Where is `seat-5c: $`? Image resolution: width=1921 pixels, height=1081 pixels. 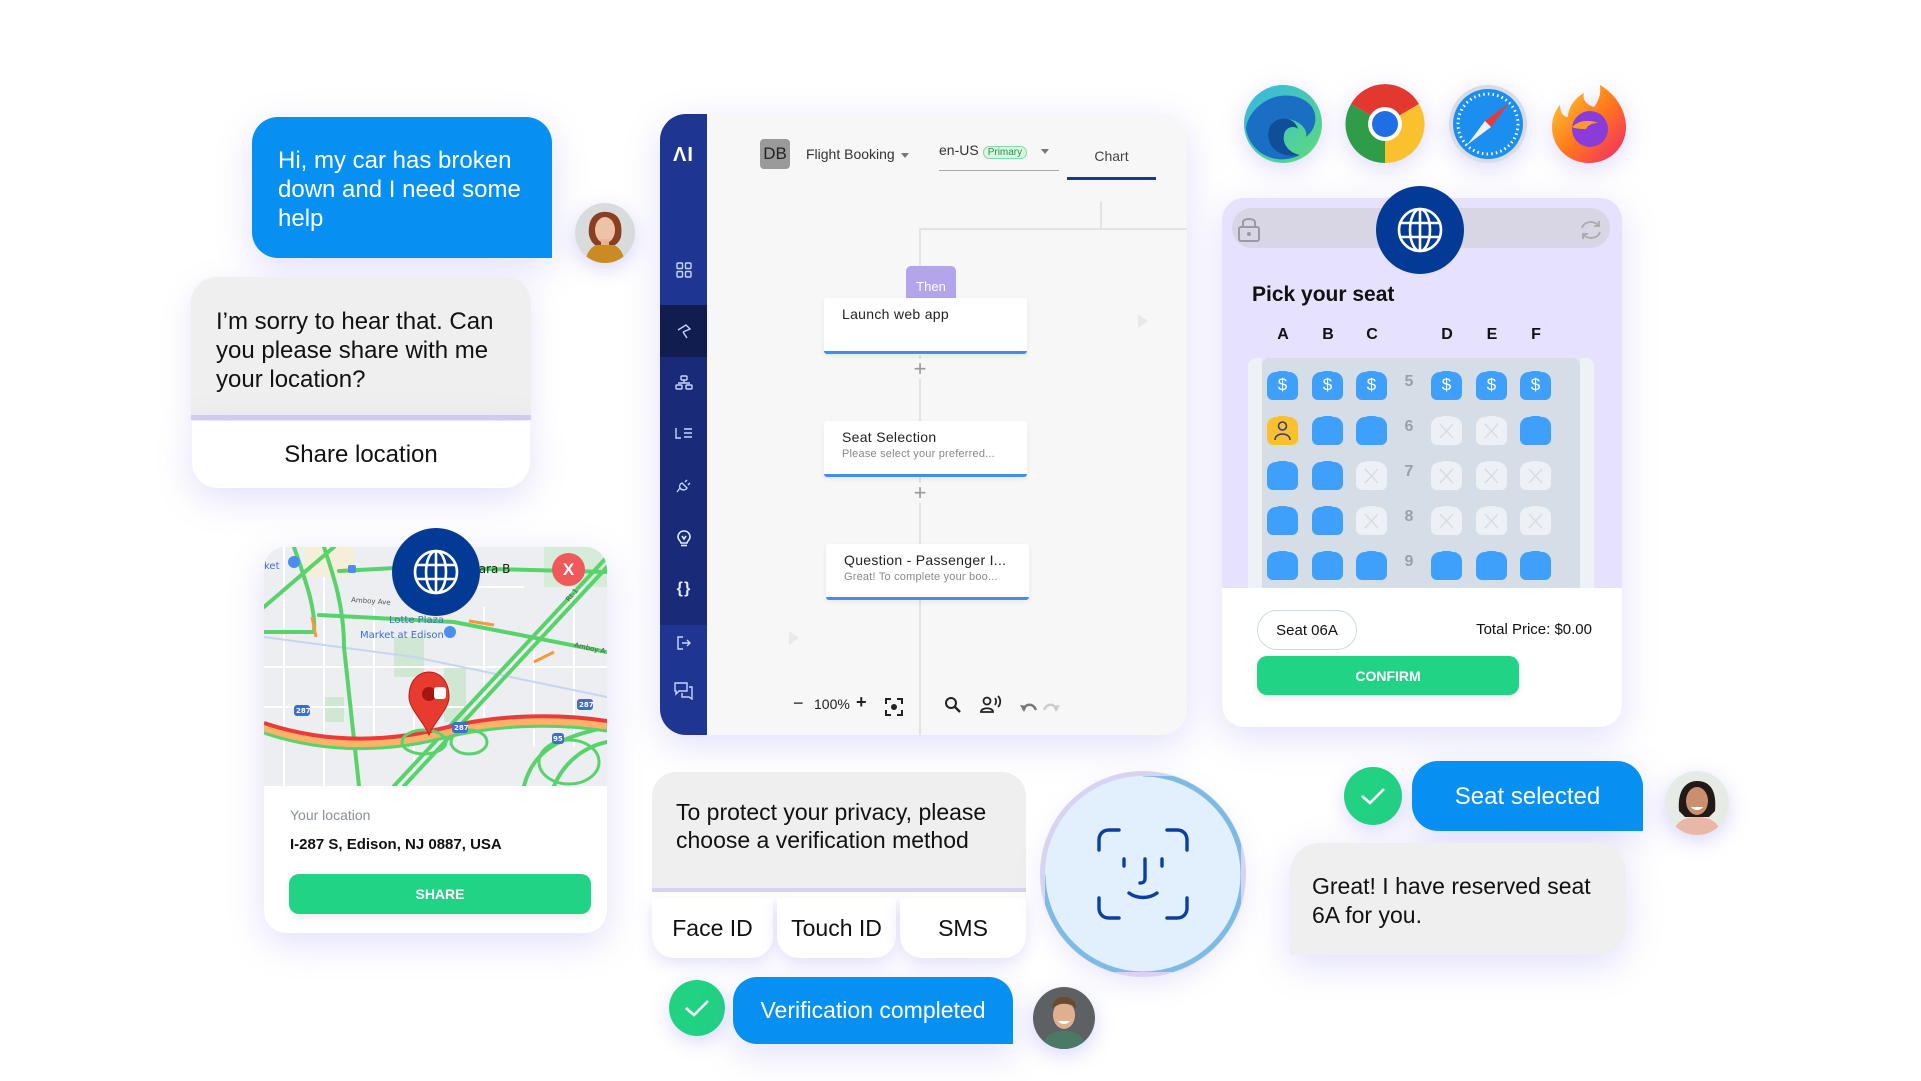 seat-5c: $ is located at coordinates (1371, 385).